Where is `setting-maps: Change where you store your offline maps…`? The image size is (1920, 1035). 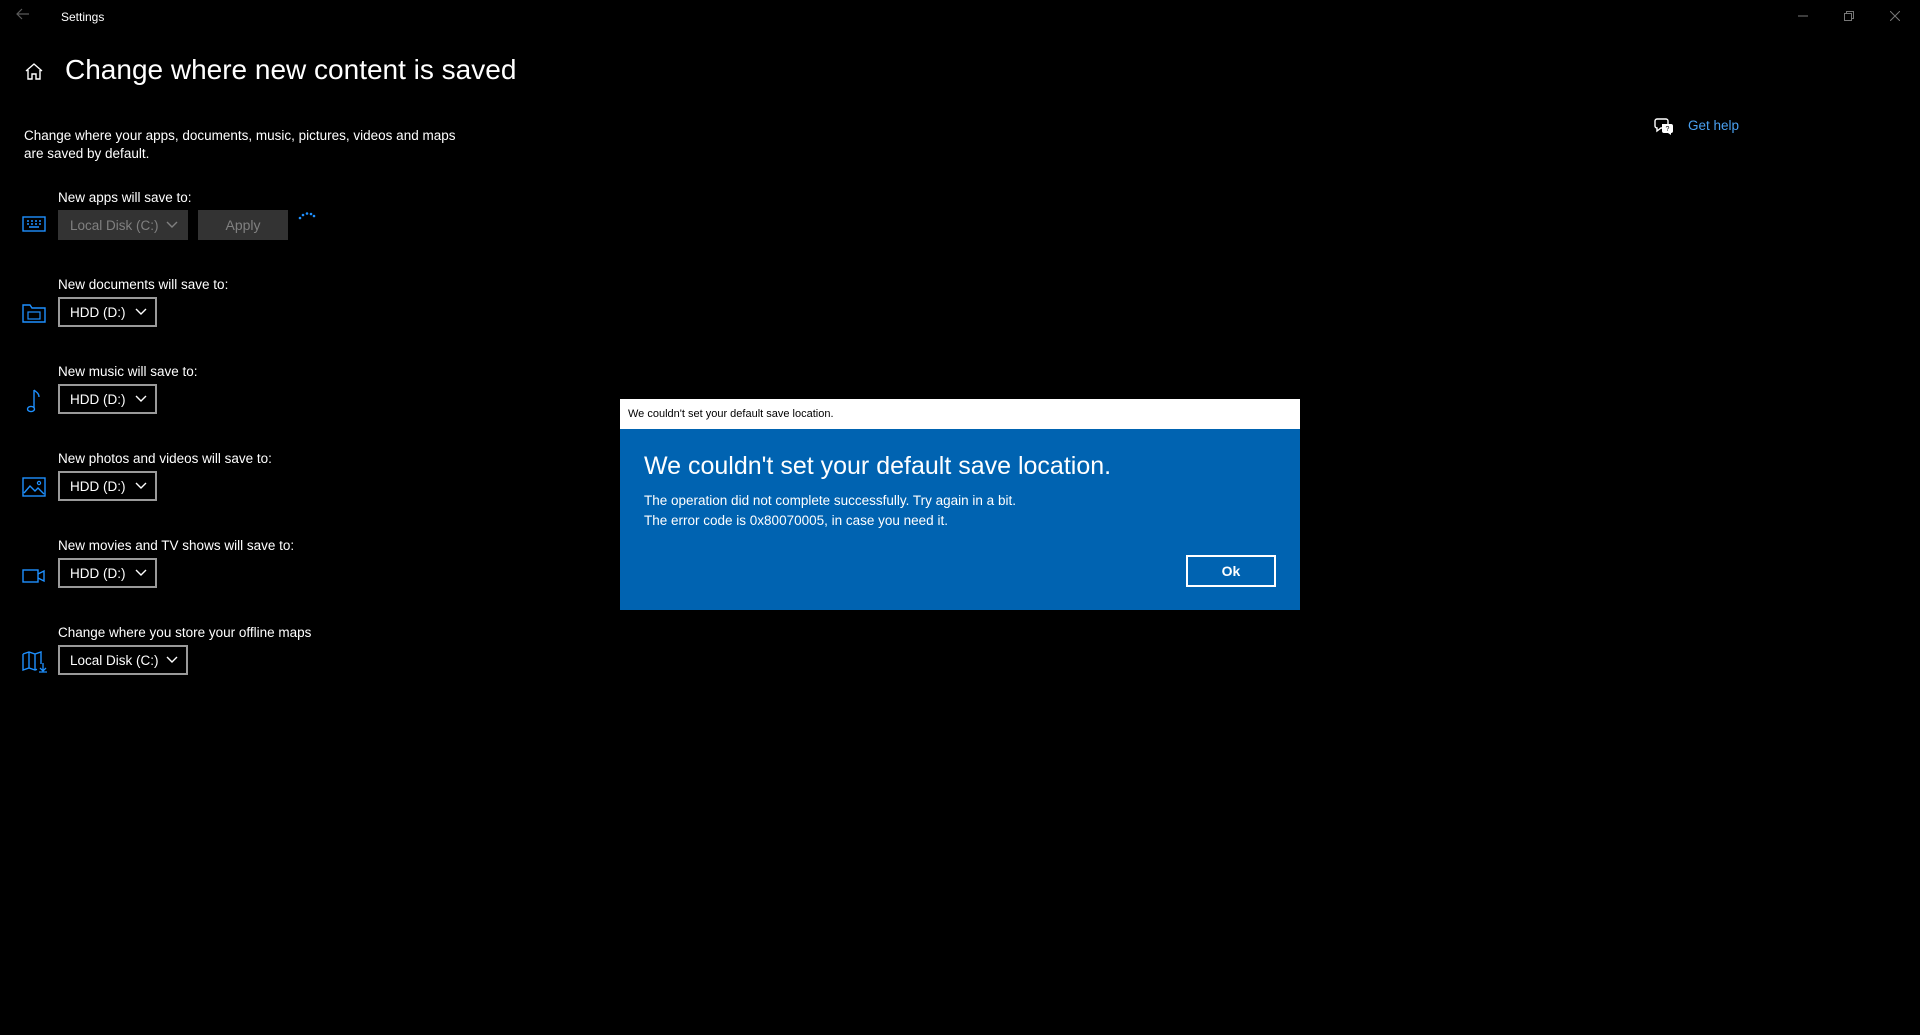
setting-maps: Change where you store your offline maps… is located at coordinates (300, 660).